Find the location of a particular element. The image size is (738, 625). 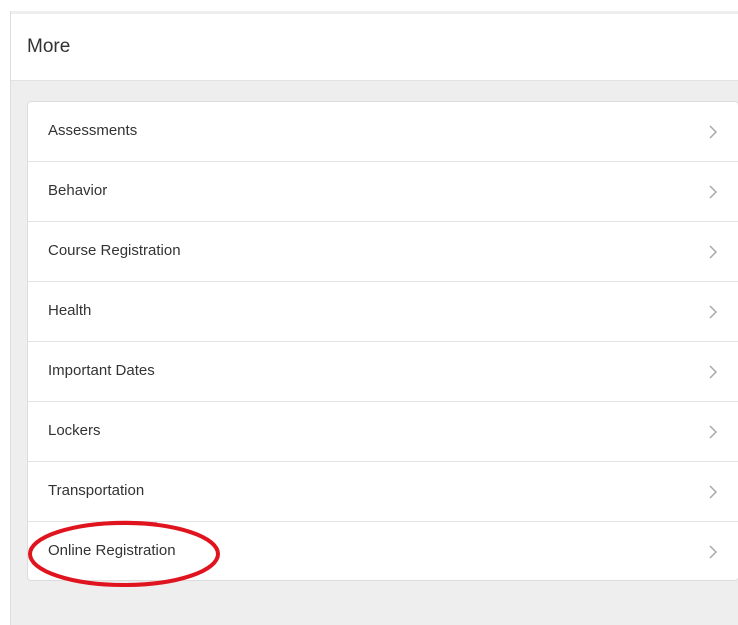

menu-item-behavior: Behavior is located at coordinates (383, 192).